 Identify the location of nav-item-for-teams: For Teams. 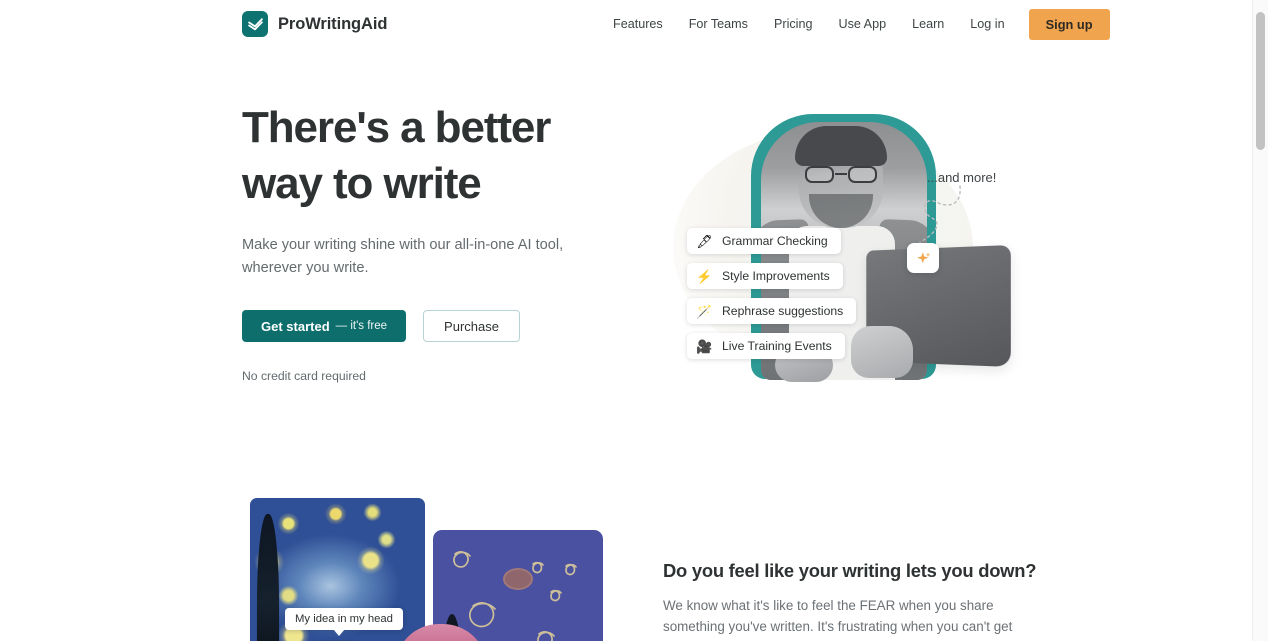
(718, 24).